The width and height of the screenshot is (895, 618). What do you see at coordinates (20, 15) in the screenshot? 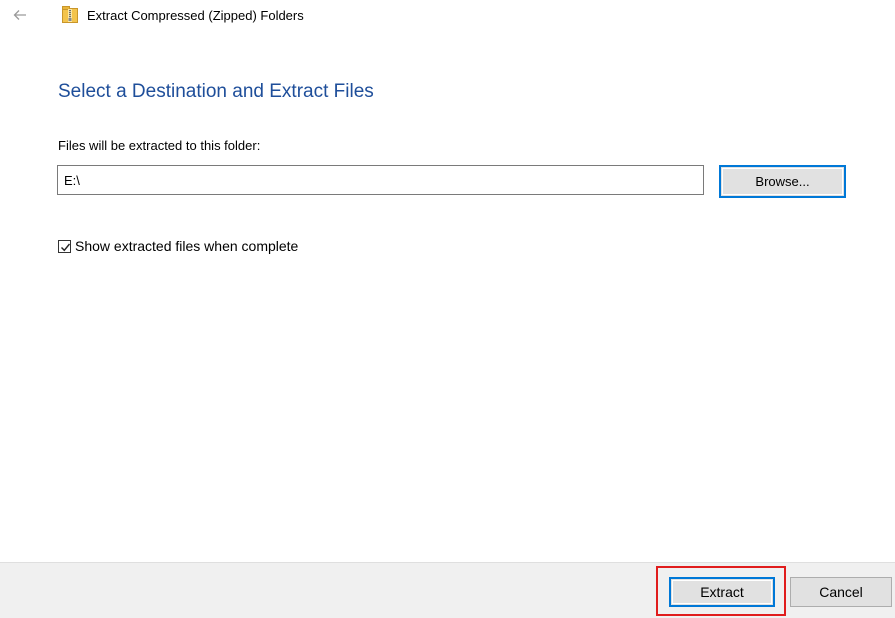
I see `back-arrow-icon` at bounding box center [20, 15].